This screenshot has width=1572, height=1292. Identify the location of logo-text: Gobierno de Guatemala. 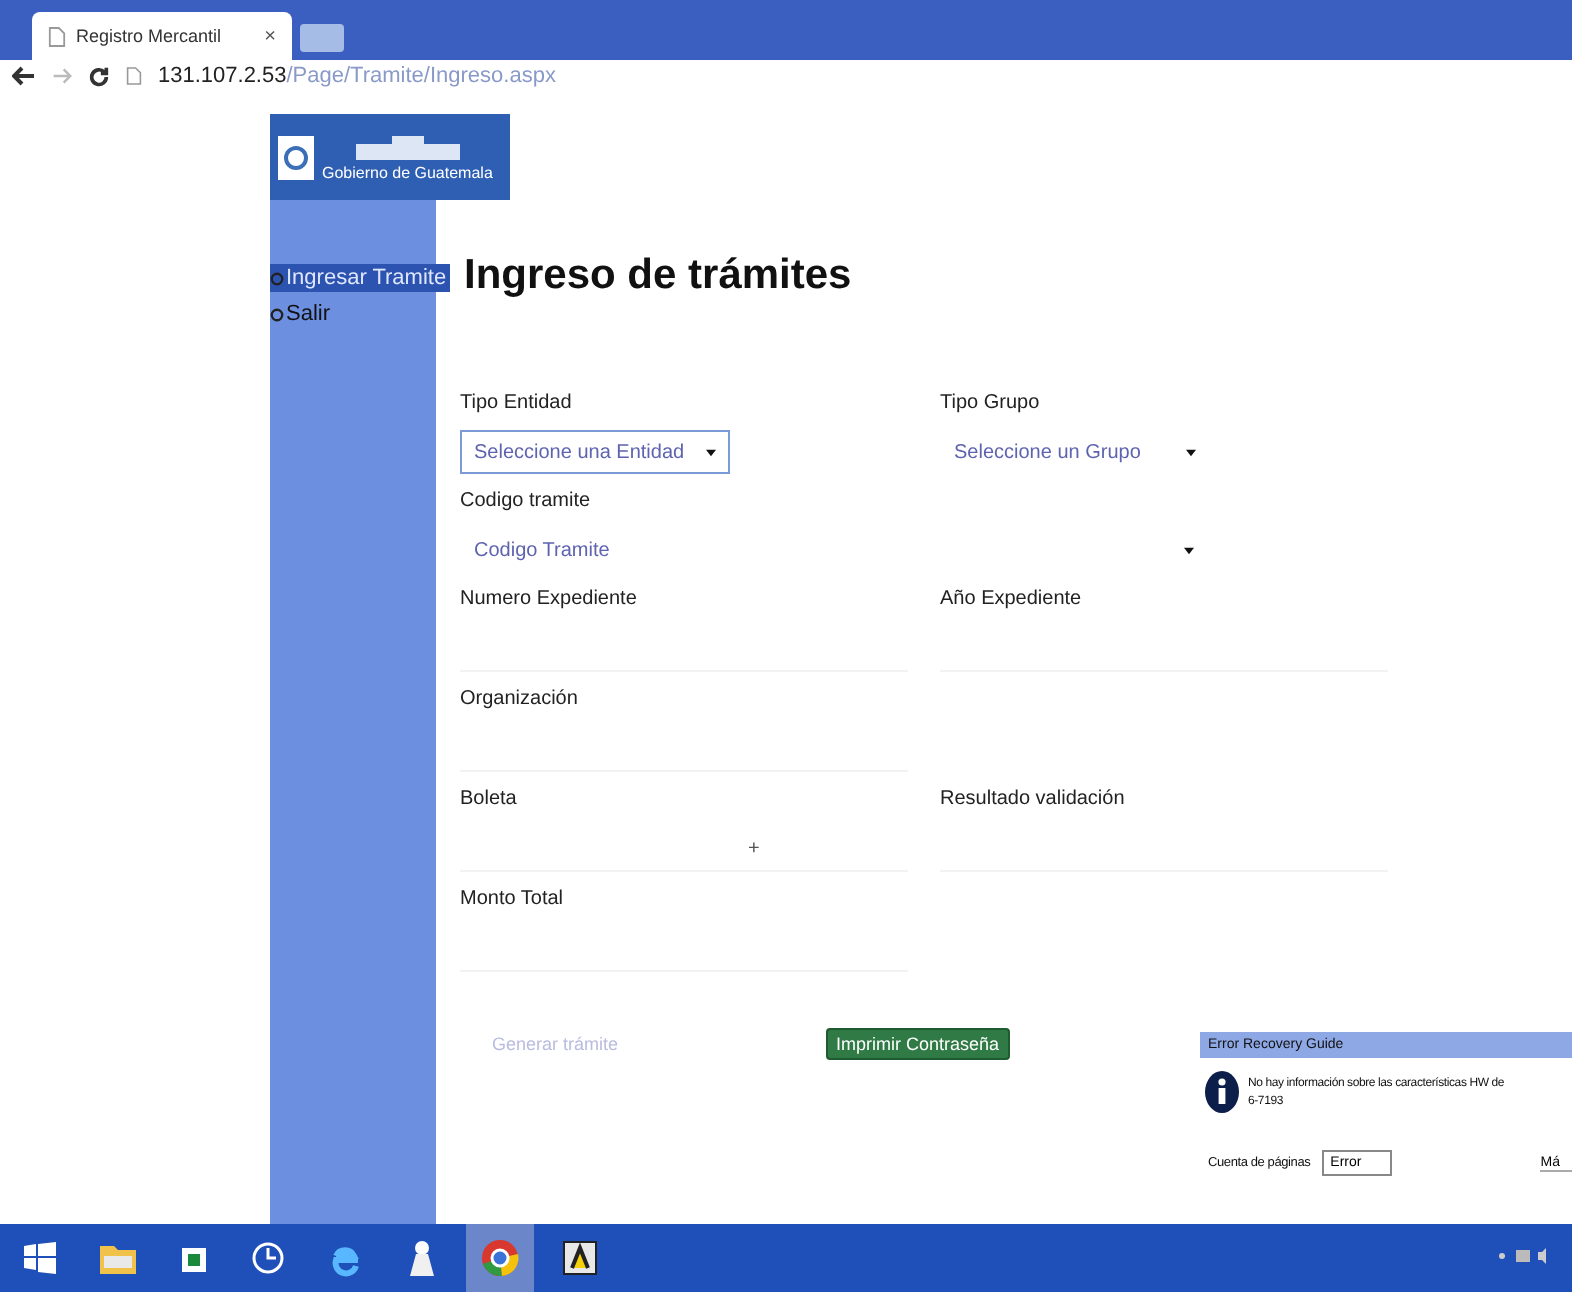
(407, 173).